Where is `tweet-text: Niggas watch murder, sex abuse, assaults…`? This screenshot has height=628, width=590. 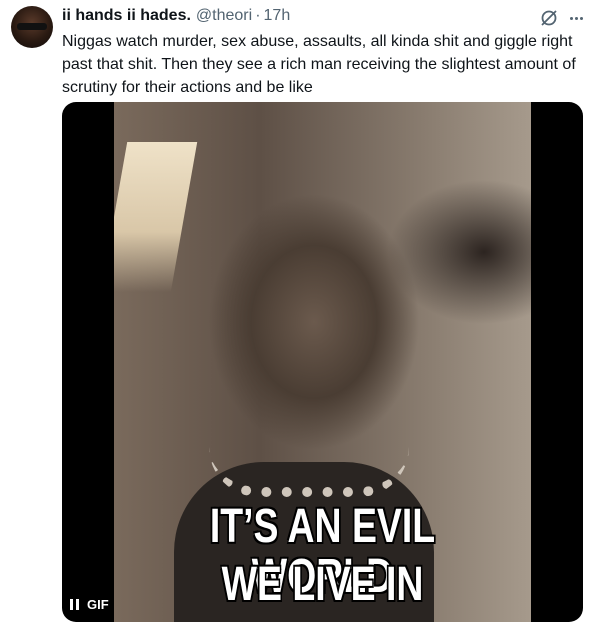 tweet-text: Niggas watch murder, sex abuse, assaults… is located at coordinates (319, 64).